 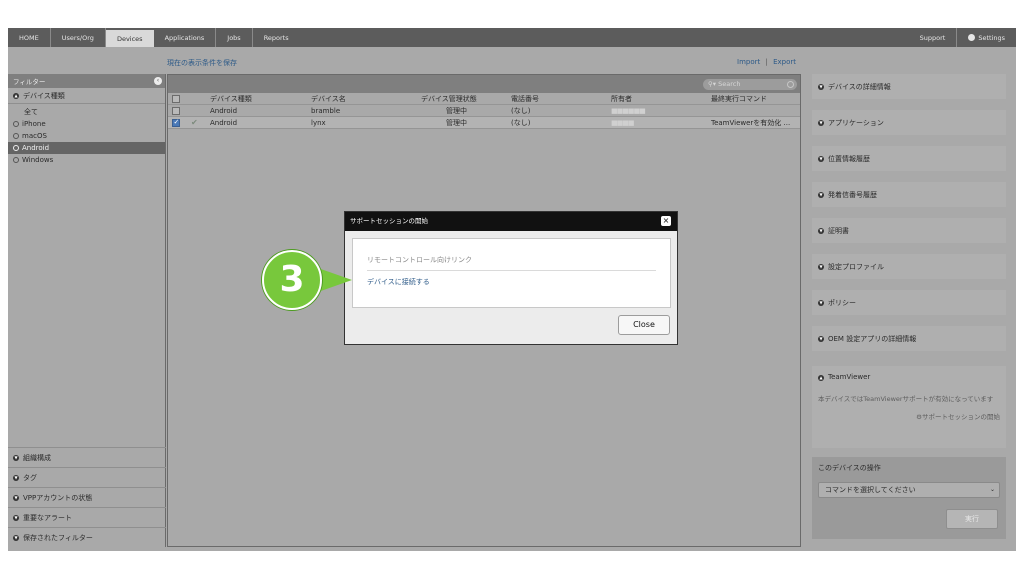 I want to click on teamviewer-header: ▲ TeamViewer, so click(x=909, y=377).